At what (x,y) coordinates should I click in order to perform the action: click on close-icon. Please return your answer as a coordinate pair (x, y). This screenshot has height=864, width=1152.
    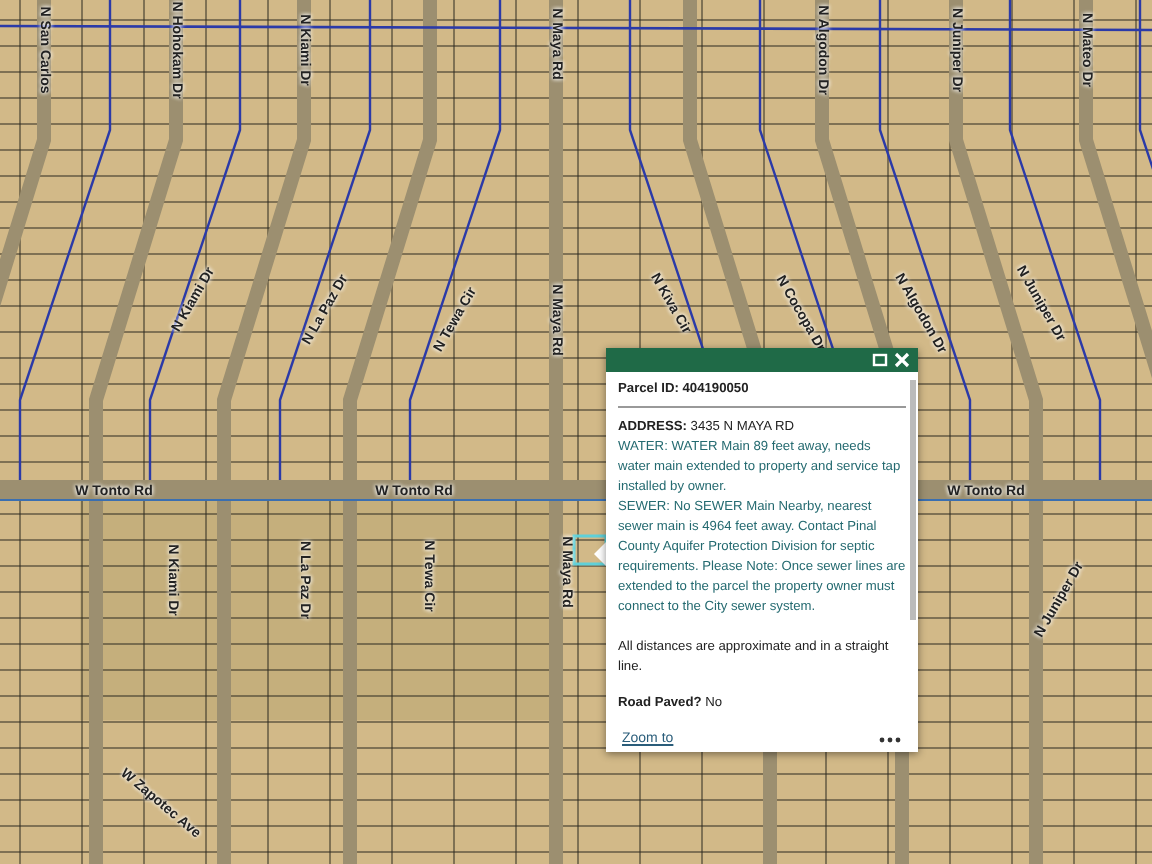
    Looking at the image, I should click on (902, 360).